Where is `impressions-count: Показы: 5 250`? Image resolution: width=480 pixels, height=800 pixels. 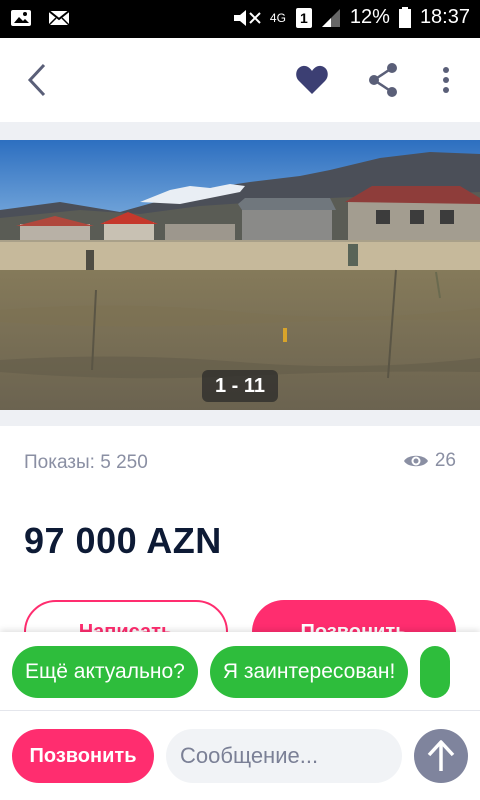
impressions-count: Показы: 5 250 is located at coordinates (86, 462).